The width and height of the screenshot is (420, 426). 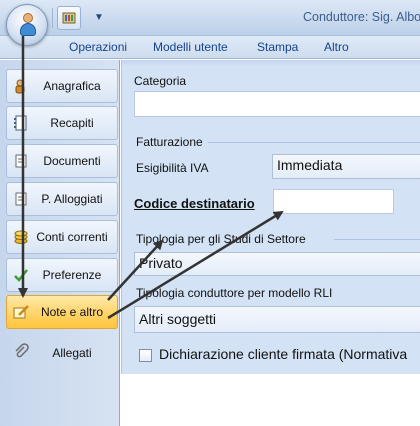 I want to click on checkmark-icon, so click(x=21, y=275).